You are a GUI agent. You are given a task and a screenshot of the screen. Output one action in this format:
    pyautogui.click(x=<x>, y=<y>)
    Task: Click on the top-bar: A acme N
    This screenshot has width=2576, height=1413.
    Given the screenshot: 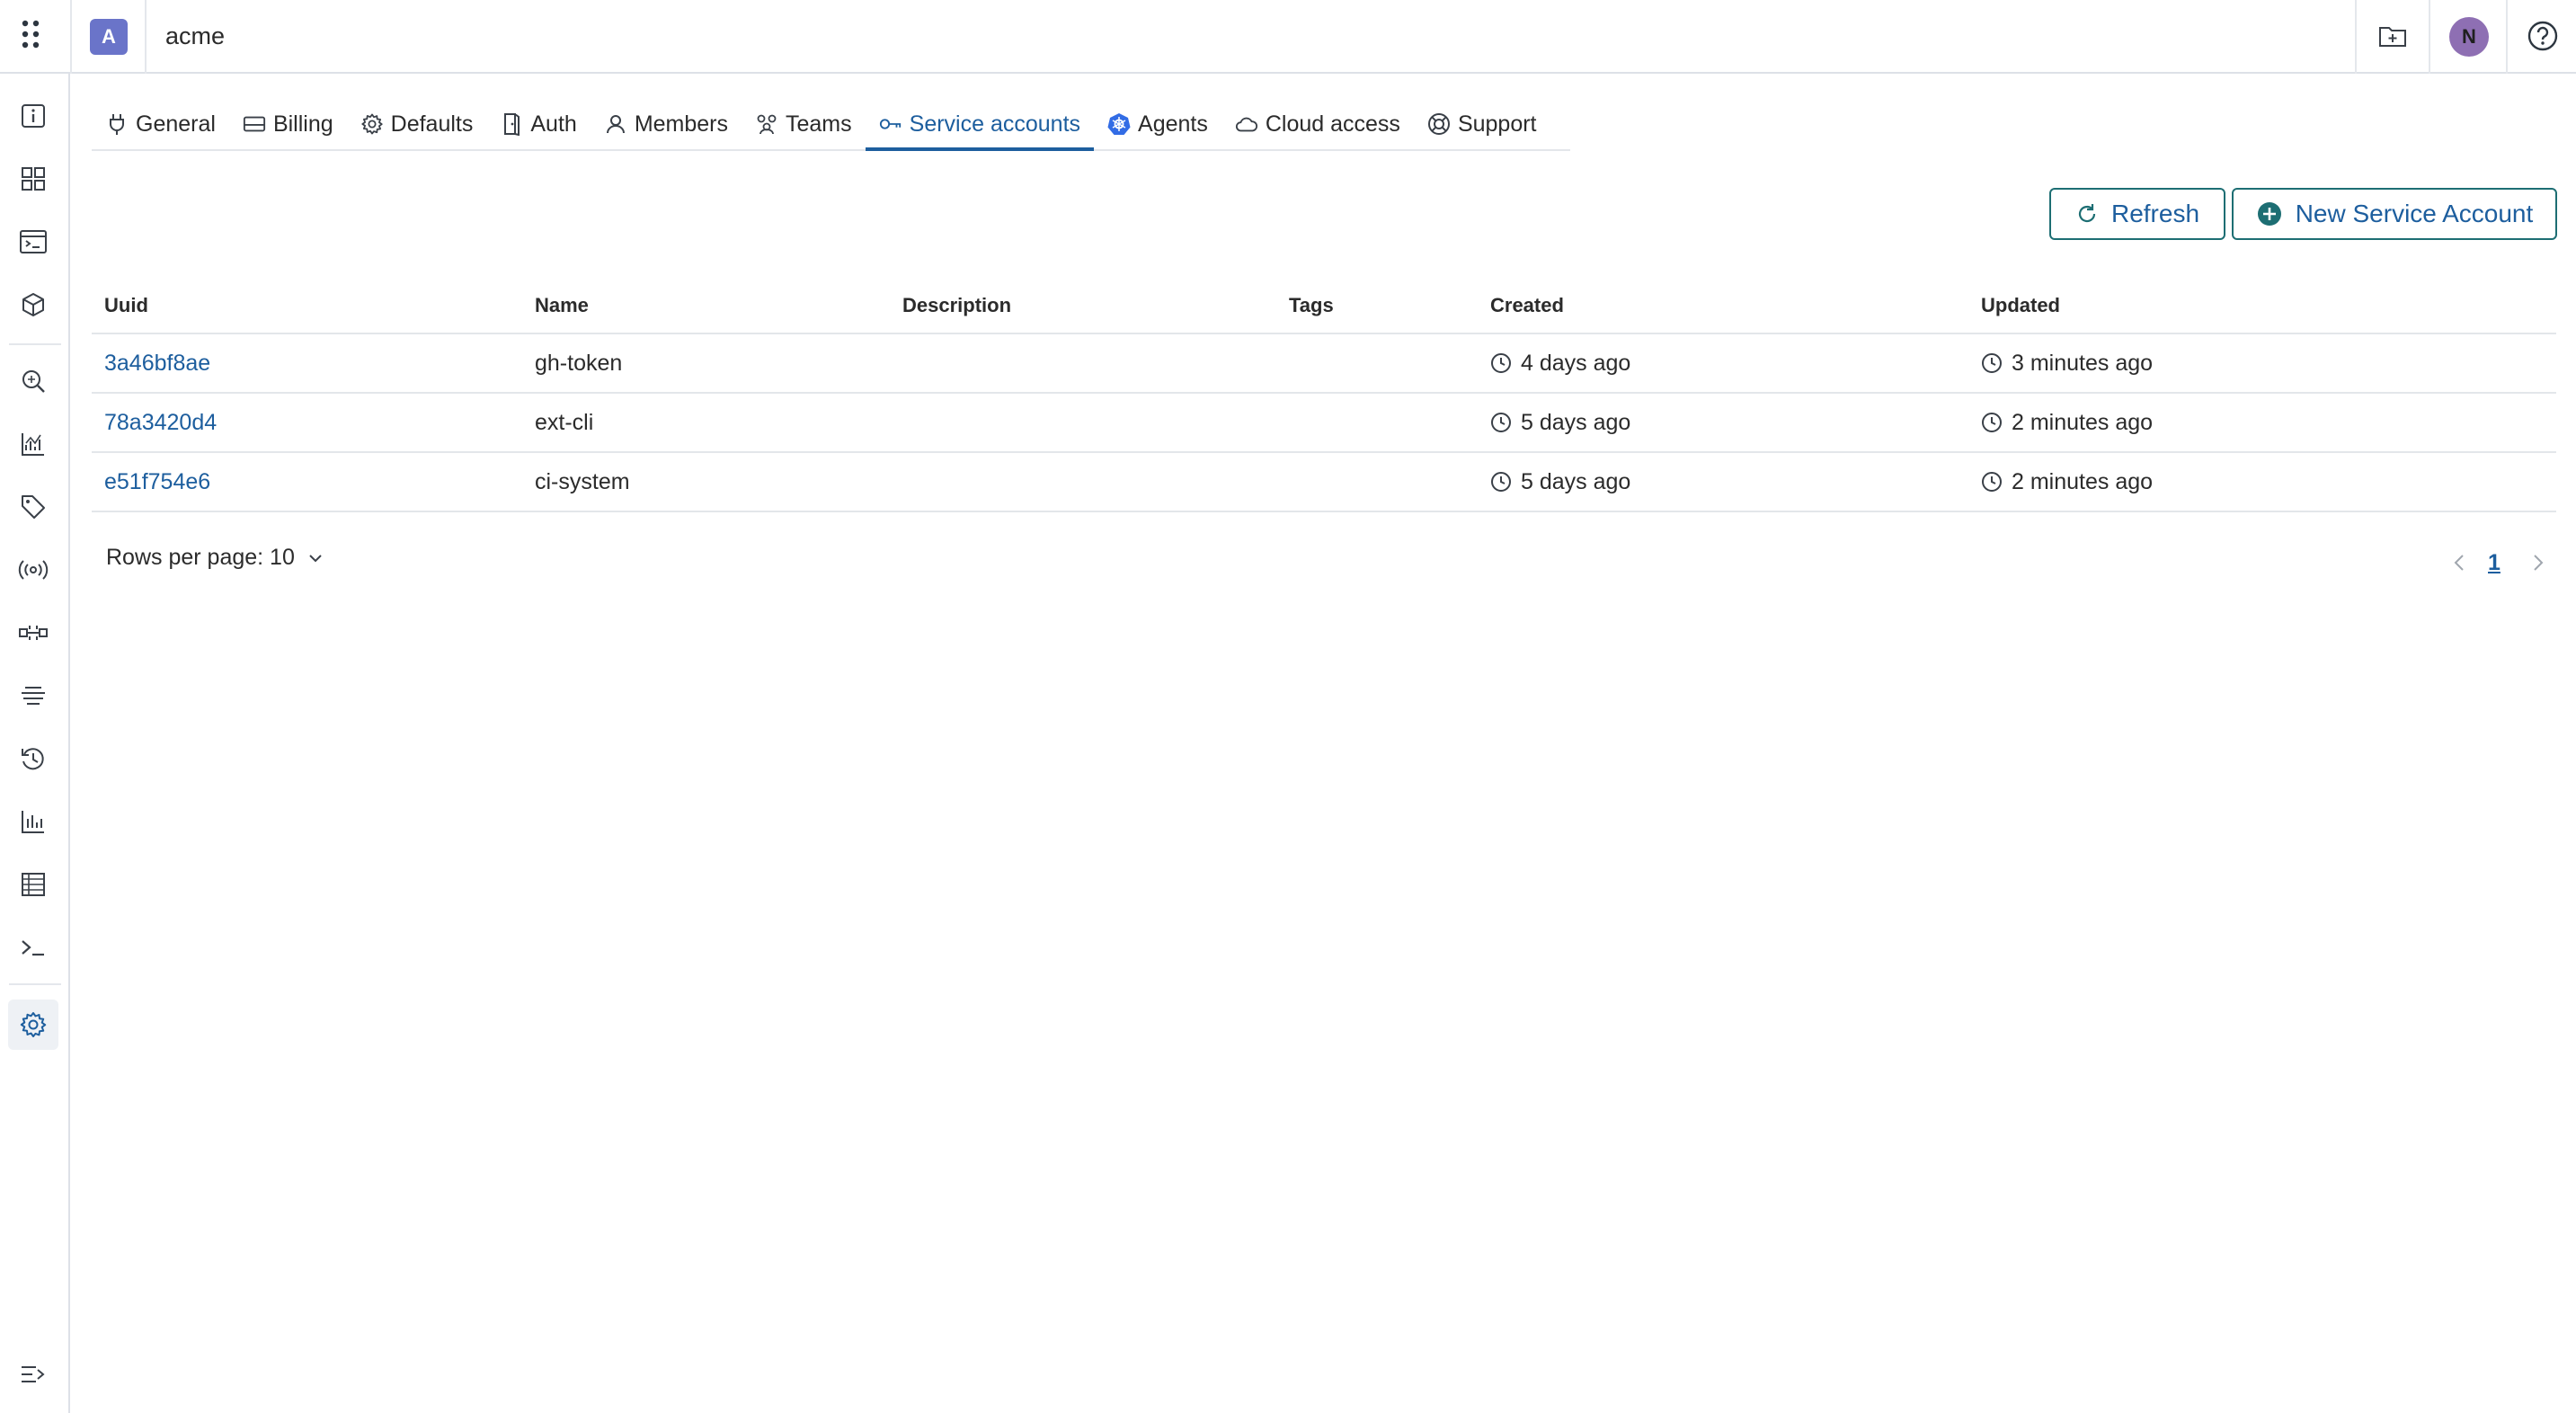 What is the action you would take?
    pyautogui.click(x=1288, y=37)
    